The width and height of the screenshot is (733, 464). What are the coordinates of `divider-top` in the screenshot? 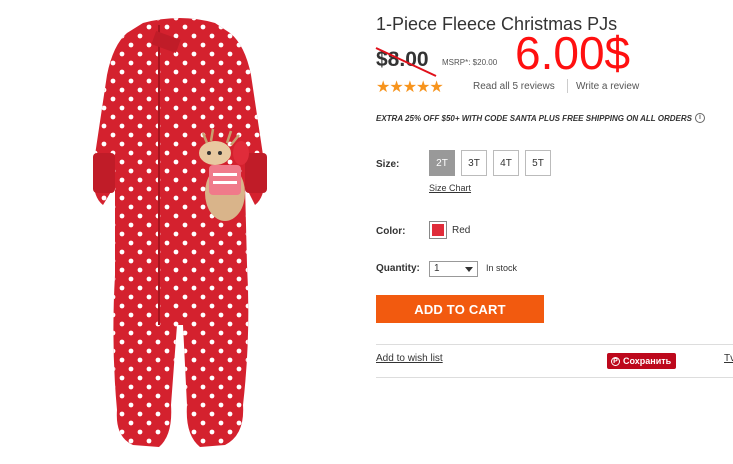 It's located at (554, 344).